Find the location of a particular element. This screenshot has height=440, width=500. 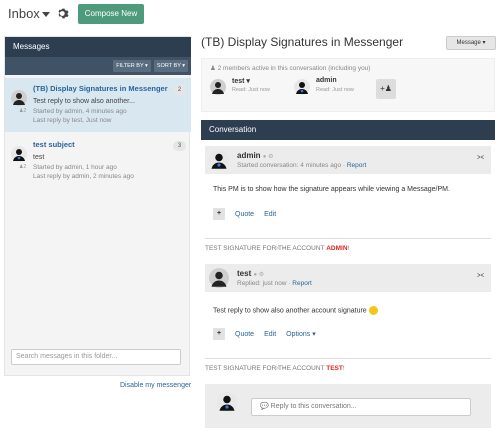

comment-icon: 💬 is located at coordinates (264, 406).